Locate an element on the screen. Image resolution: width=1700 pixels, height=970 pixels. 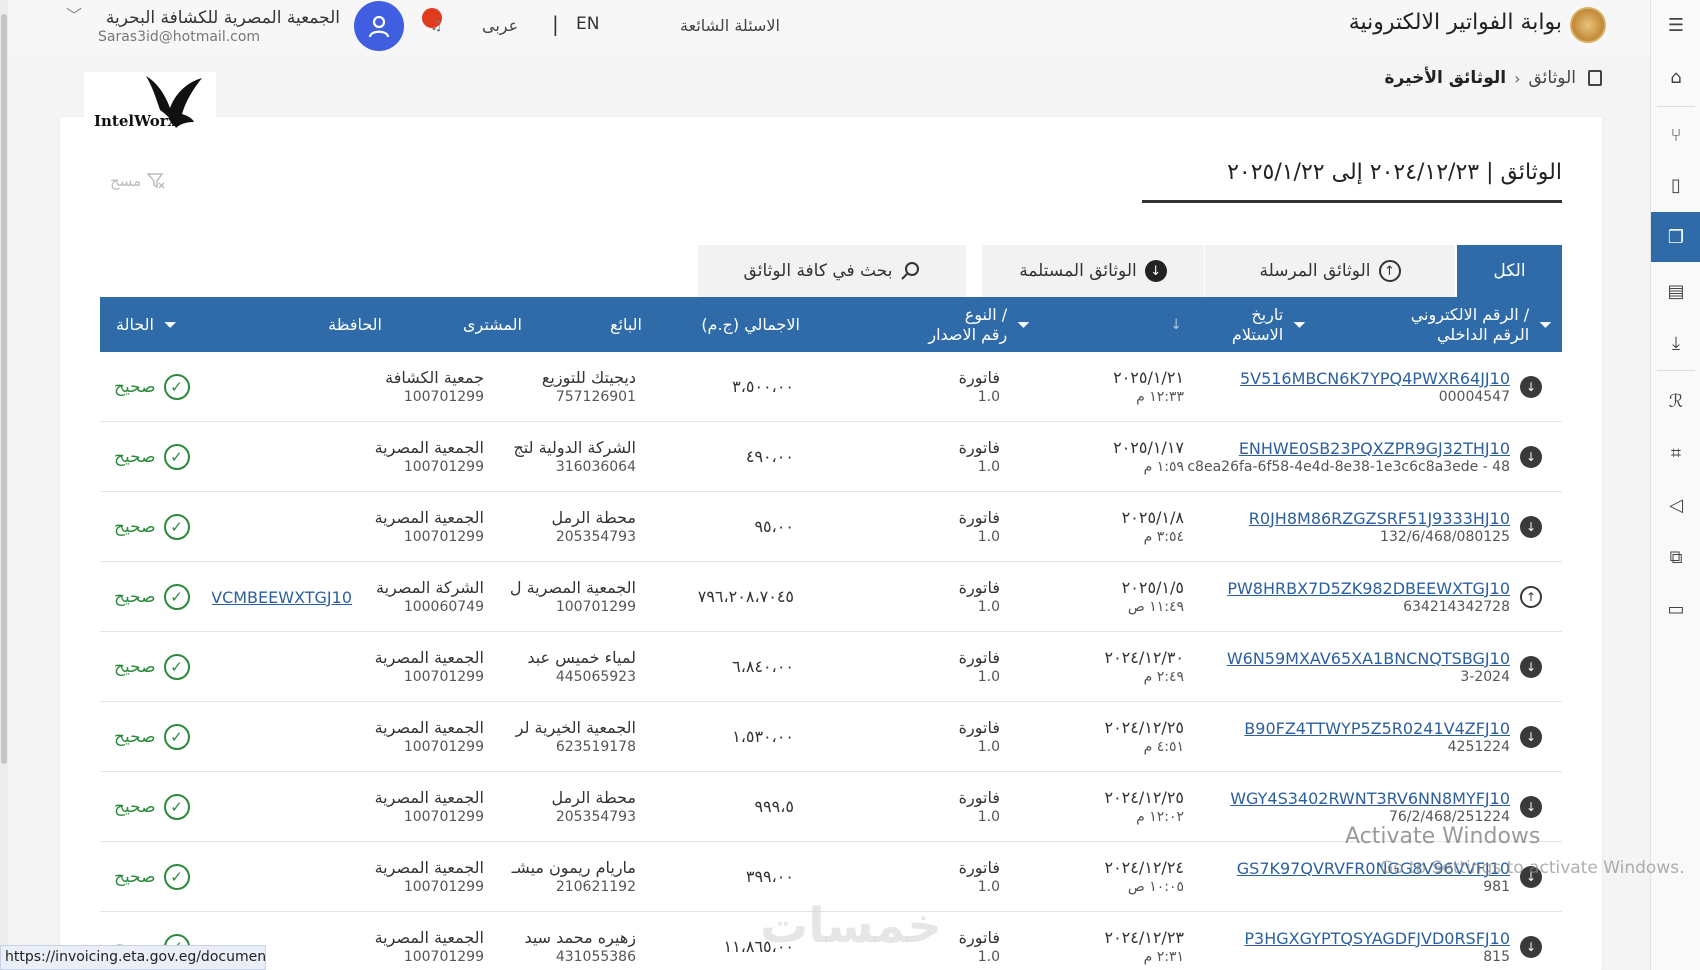
report-icon: ▤ is located at coordinates (1675, 291).